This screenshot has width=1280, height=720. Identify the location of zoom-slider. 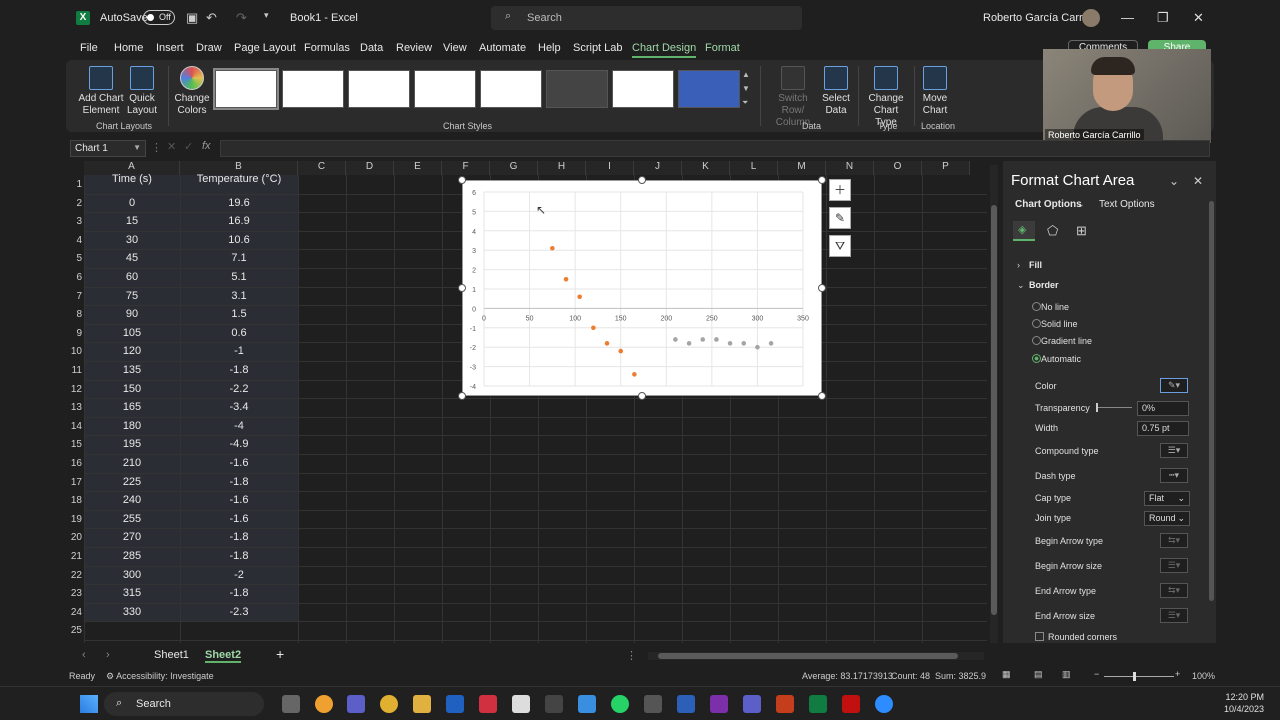
(1139, 676).